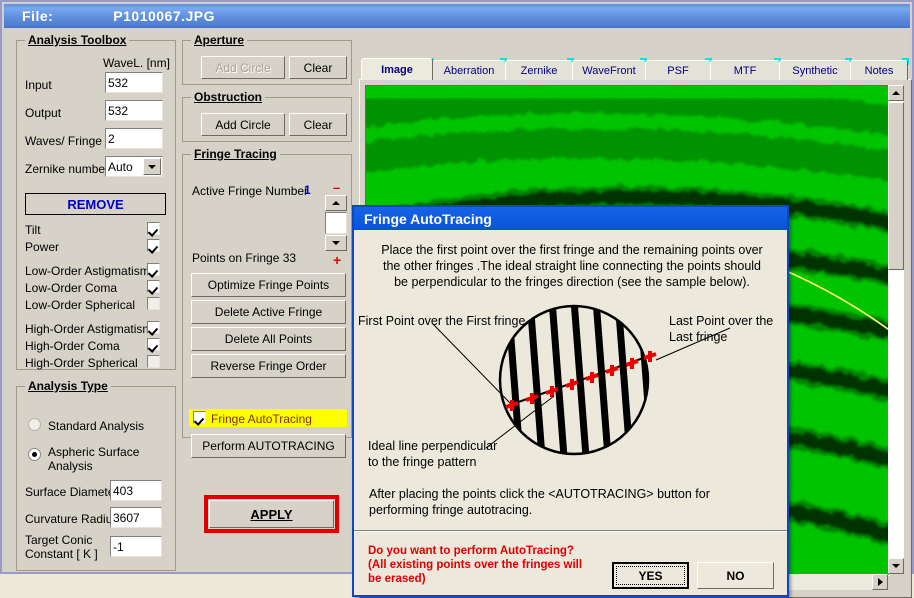 This screenshot has width=914, height=598. I want to click on delete-active-fringe-button: Delete Active Fringe, so click(268, 312).